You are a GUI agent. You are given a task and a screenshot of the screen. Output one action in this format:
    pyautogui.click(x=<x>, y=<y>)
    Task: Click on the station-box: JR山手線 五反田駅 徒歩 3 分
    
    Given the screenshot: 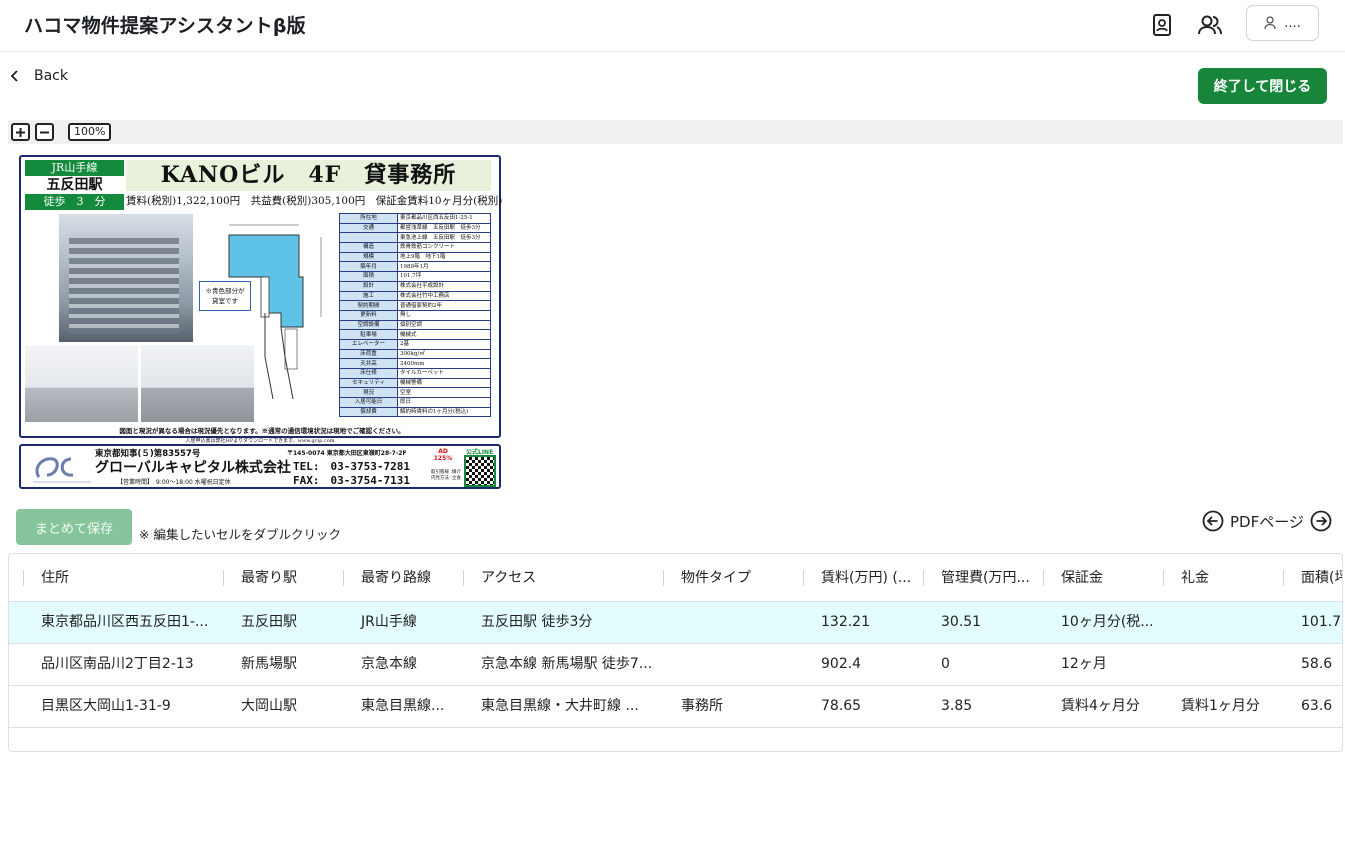 What is the action you would take?
    pyautogui.click(x=74, y=185)
    